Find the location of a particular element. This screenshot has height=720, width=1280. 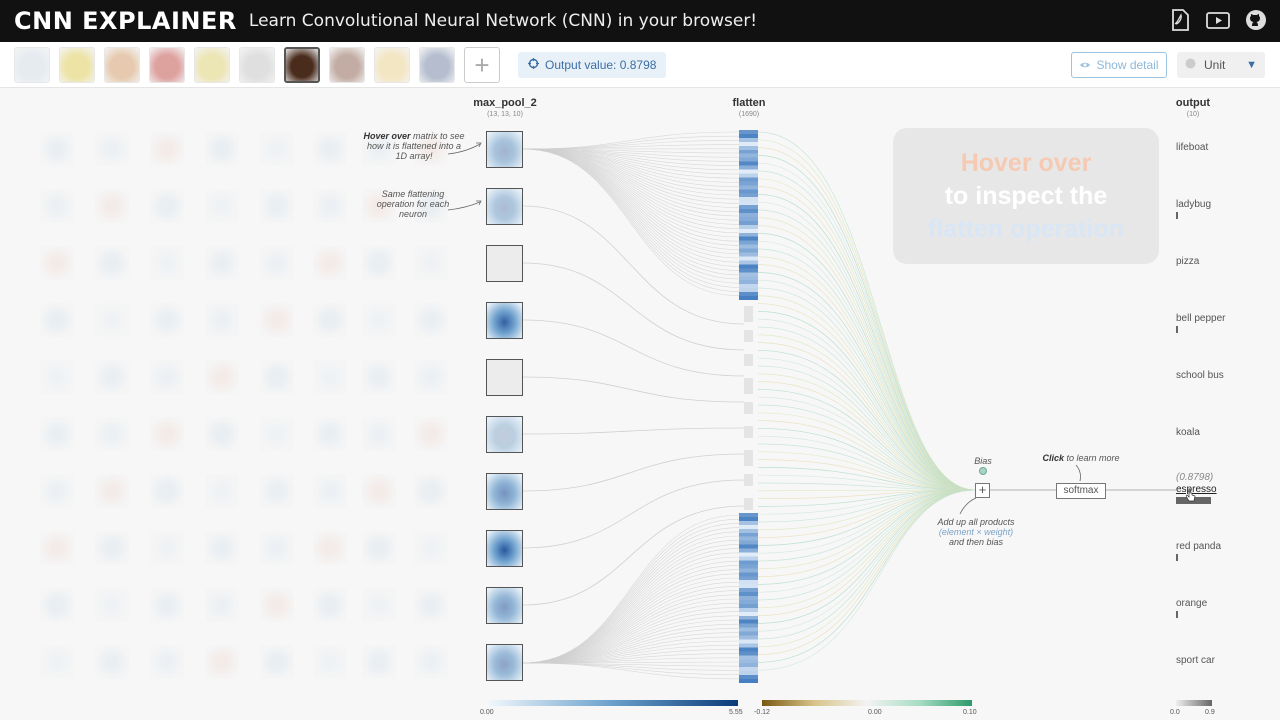

chevron-down-icon: ▼ is located at coordinates (1251, 65).